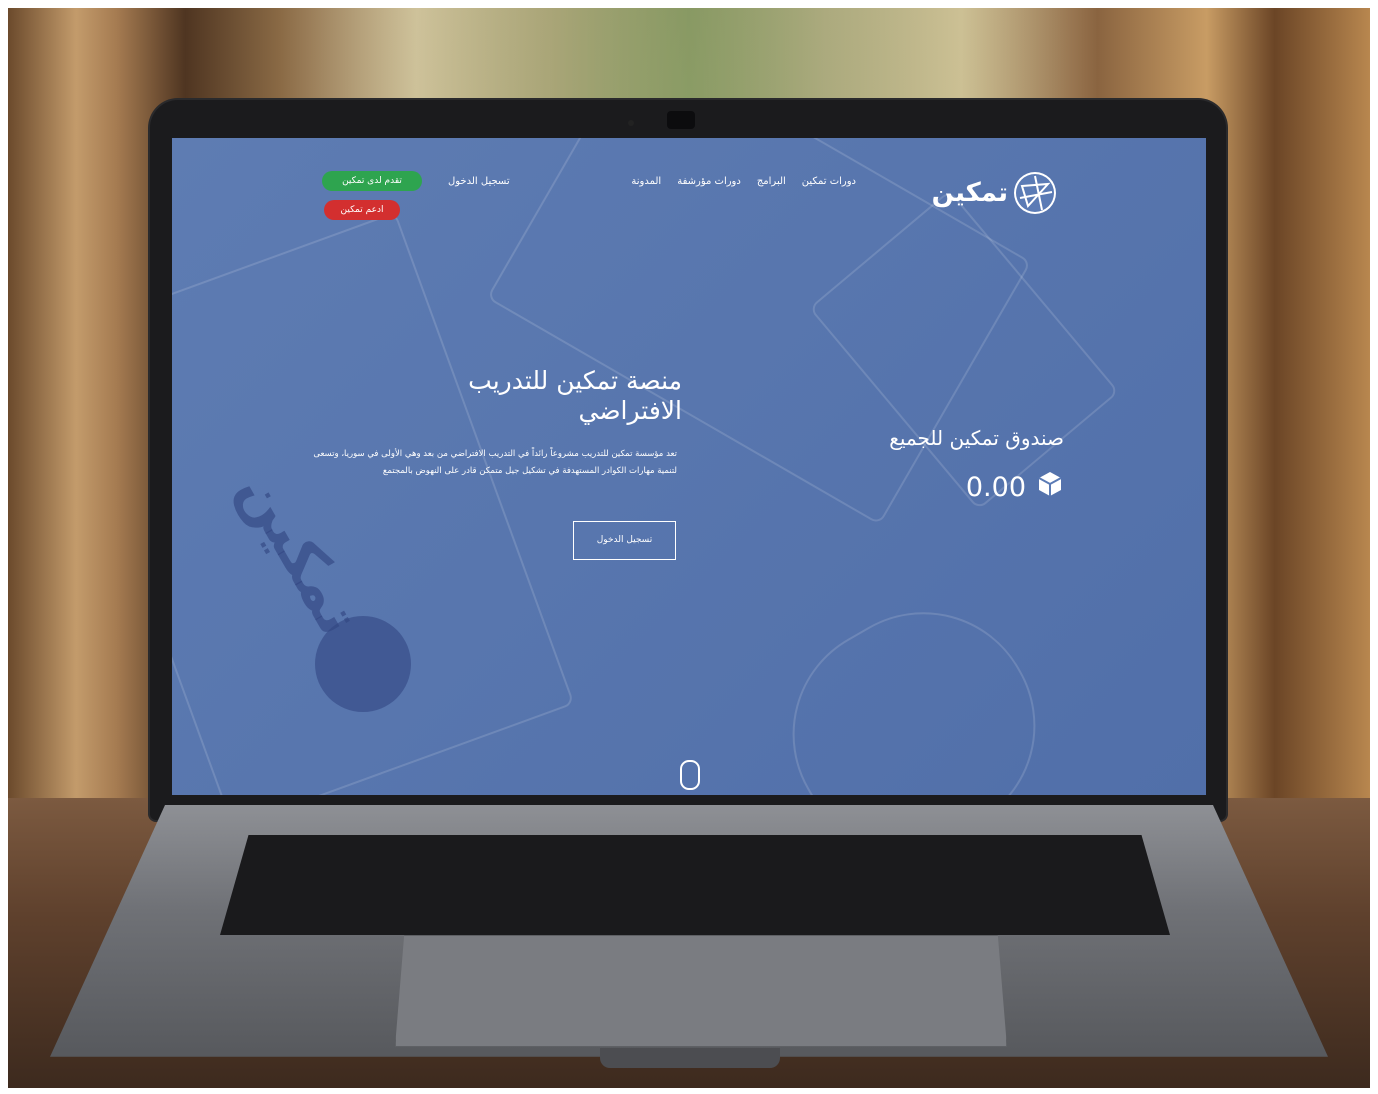 This screenshot has height=1094, width=1378. Describe the element at coordinates (479, 181) in the screenshot. I see `login-link: تسجيل الدخول` at that location.